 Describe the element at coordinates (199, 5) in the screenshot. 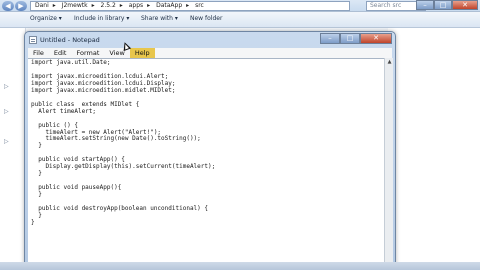

I see `breadcrumb-item: src` at that location.